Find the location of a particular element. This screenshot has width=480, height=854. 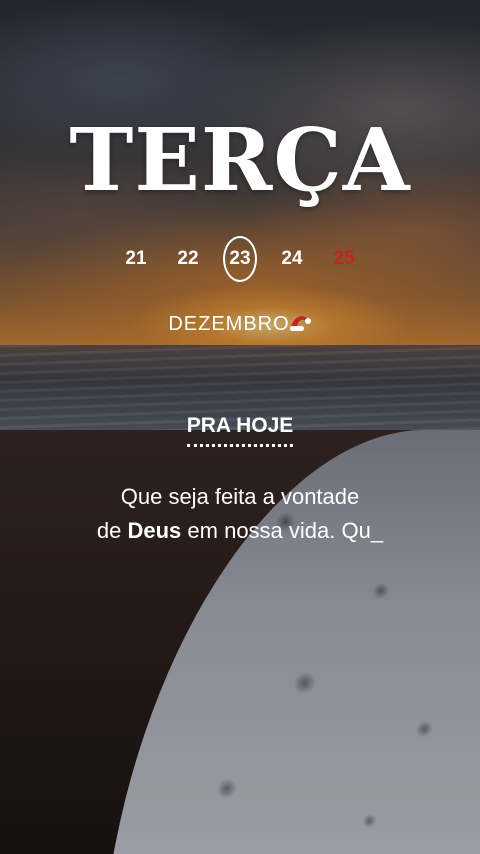

month-text: DEZEMBRO is located at coordinates (229, 324).